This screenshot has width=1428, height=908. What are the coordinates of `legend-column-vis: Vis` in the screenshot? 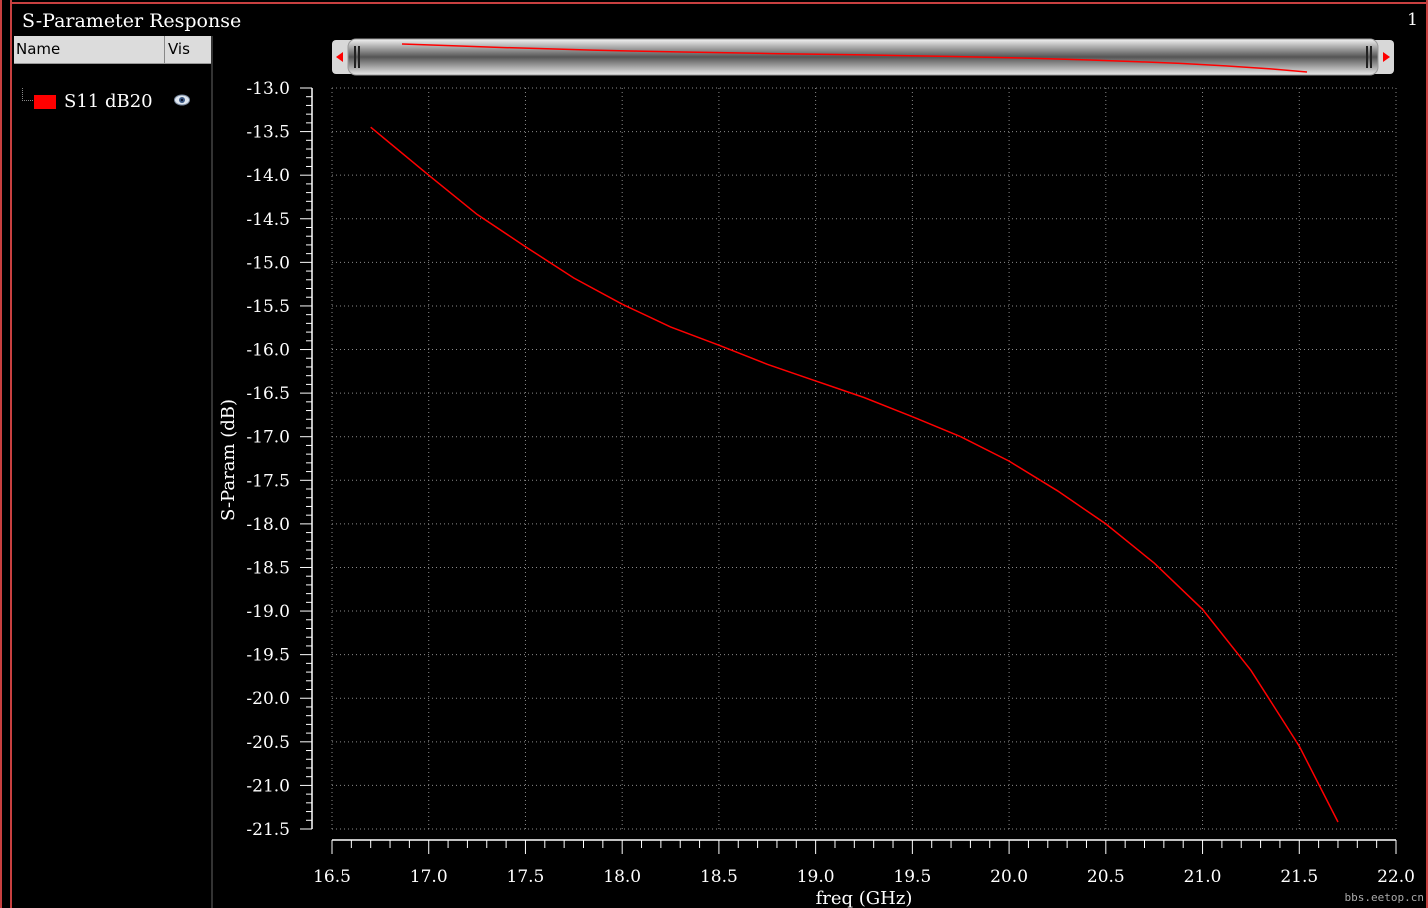 It's located at (179, 49).